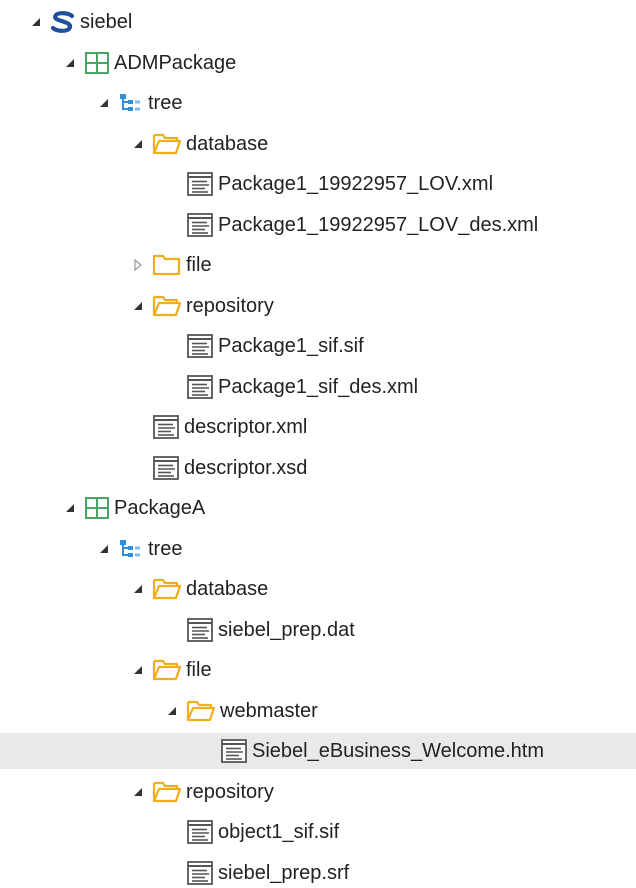 The height and width of the screenshot is (888, 636). What do you see at coordinates (355, 184) in the screenshot?
I see `tree-node-label: Package1_19922957_LOV.xml` at bounding box center [355, 184].